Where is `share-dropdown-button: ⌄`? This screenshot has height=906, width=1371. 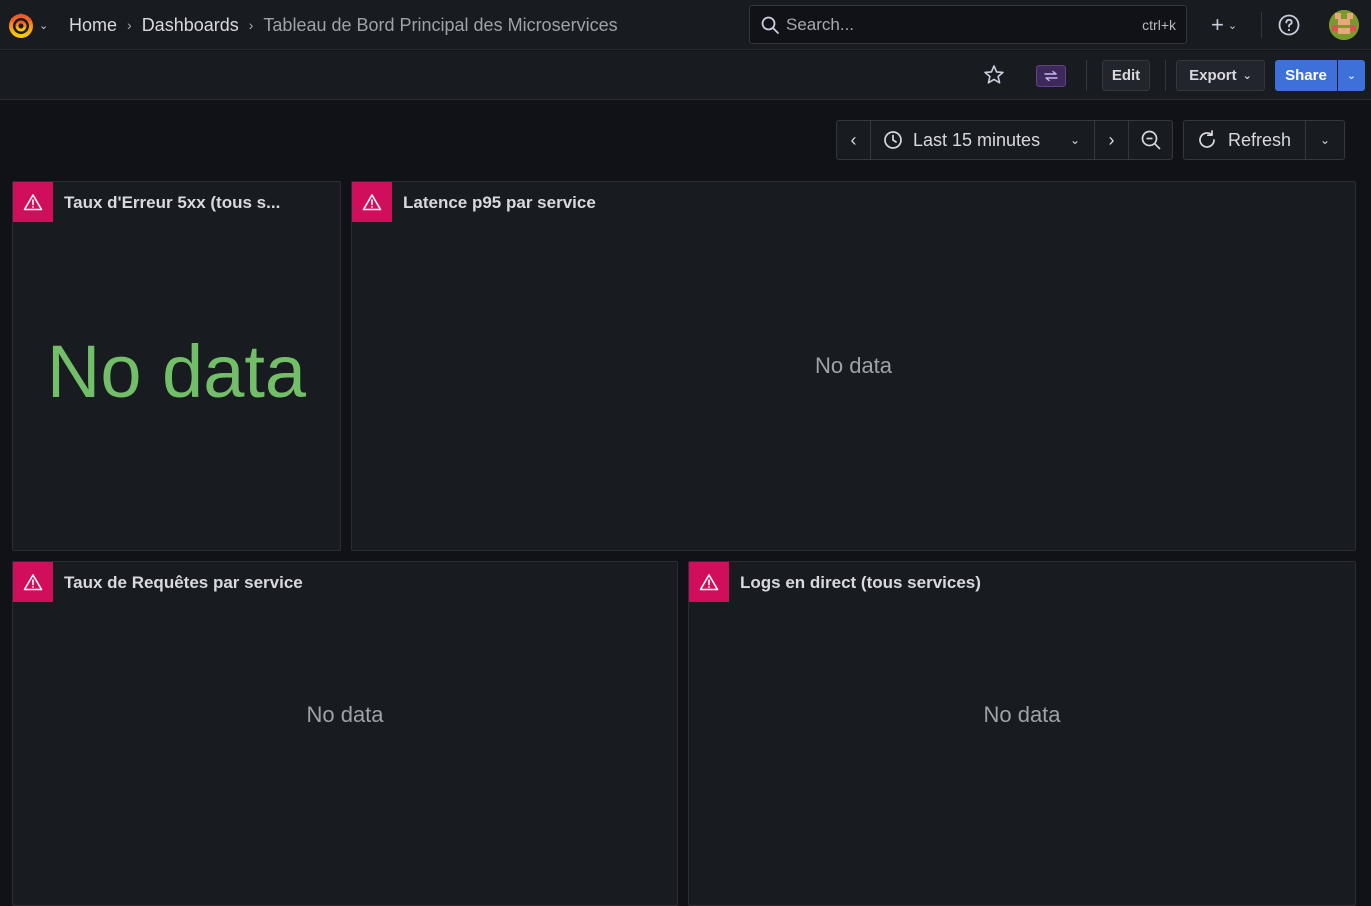
share-dropdown-button: ⌄ is located at coordinates (1351, 75).